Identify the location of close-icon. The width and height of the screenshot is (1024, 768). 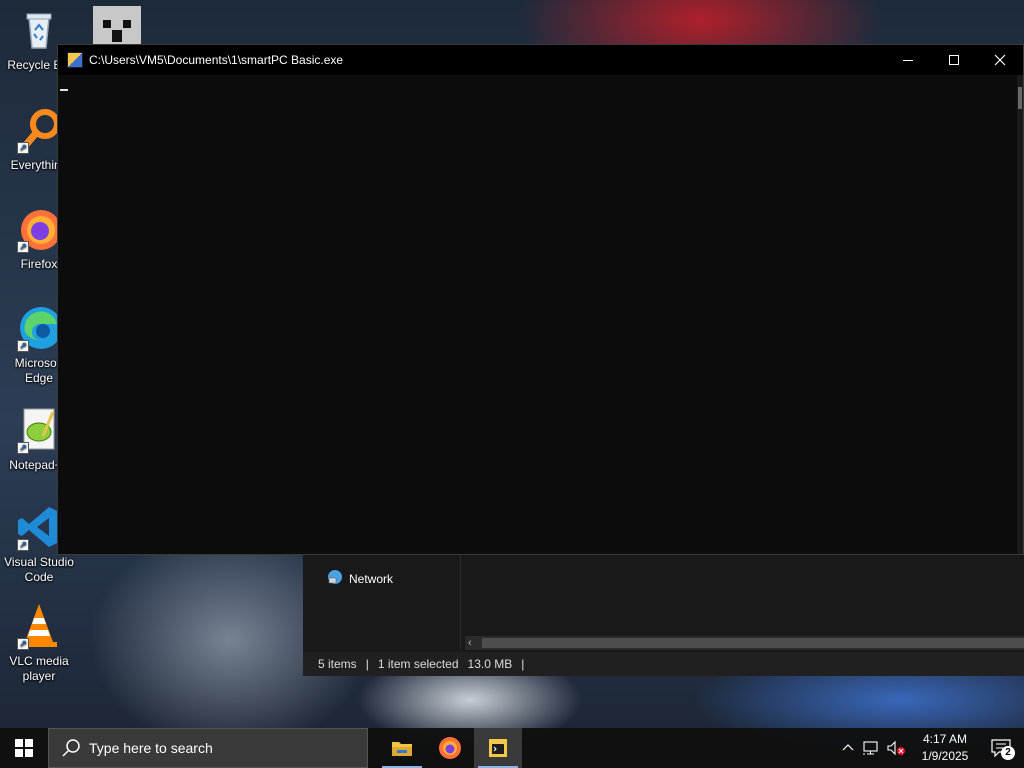
(1000, 60).